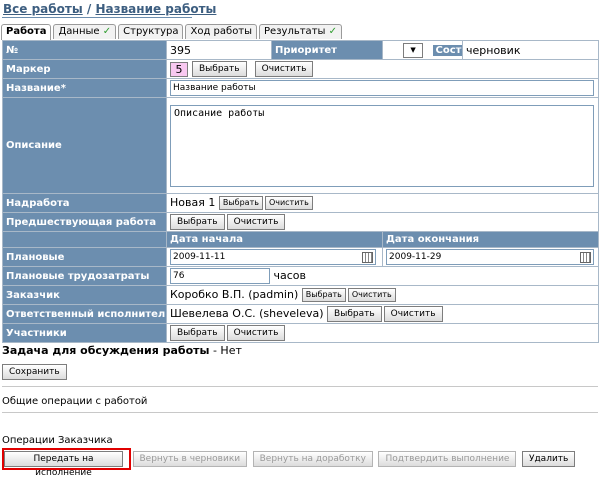  I want to click on marker-label: Маркер, so click(84, 69).